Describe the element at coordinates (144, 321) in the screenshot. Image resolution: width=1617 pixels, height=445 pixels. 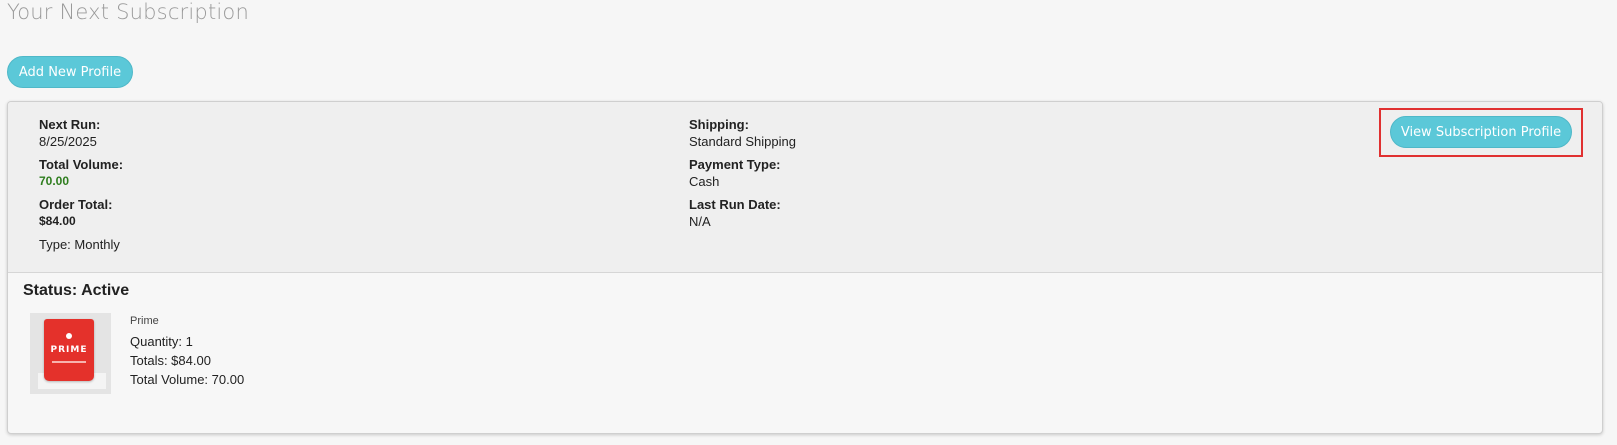
I see `product-name: Prime` at that location.